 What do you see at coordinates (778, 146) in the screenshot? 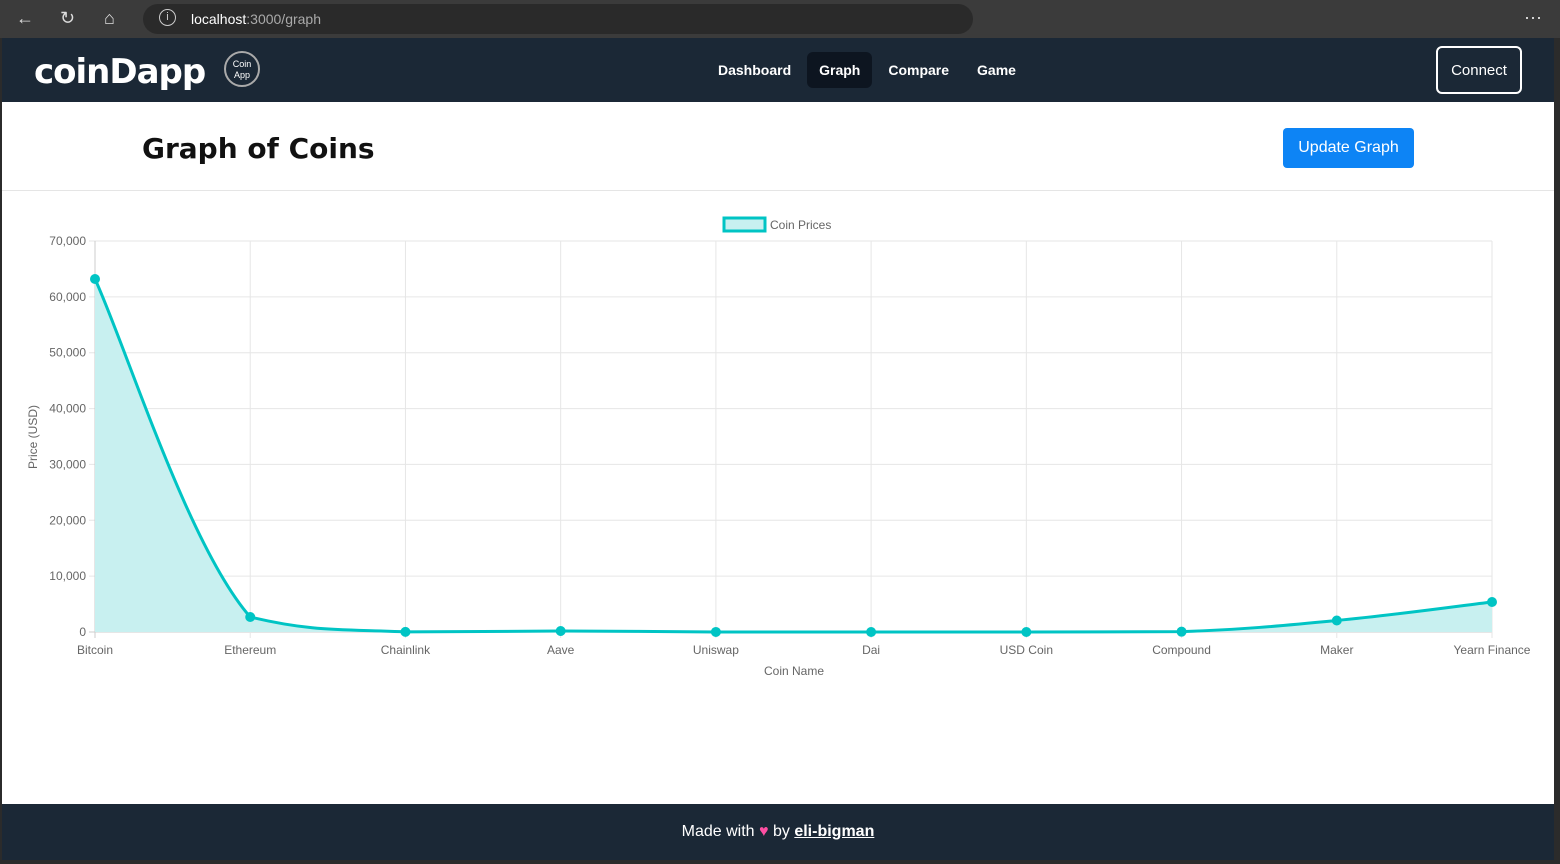
I see `page-header: Graph of Coins Update Graph` at bounding box center [778, 146].